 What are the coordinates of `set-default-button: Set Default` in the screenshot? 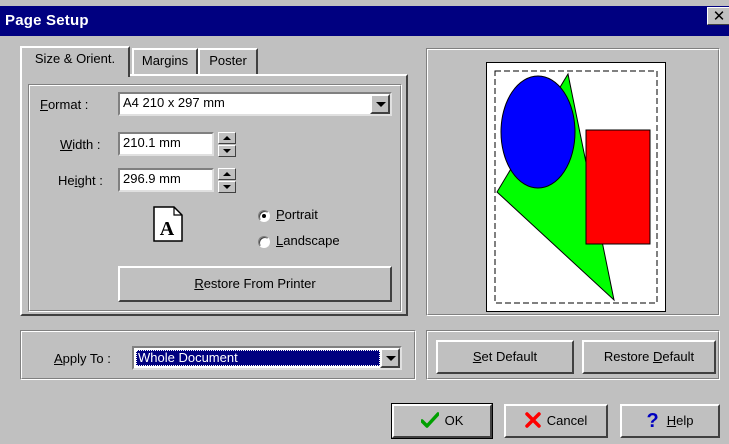 It's located at (505, 357).